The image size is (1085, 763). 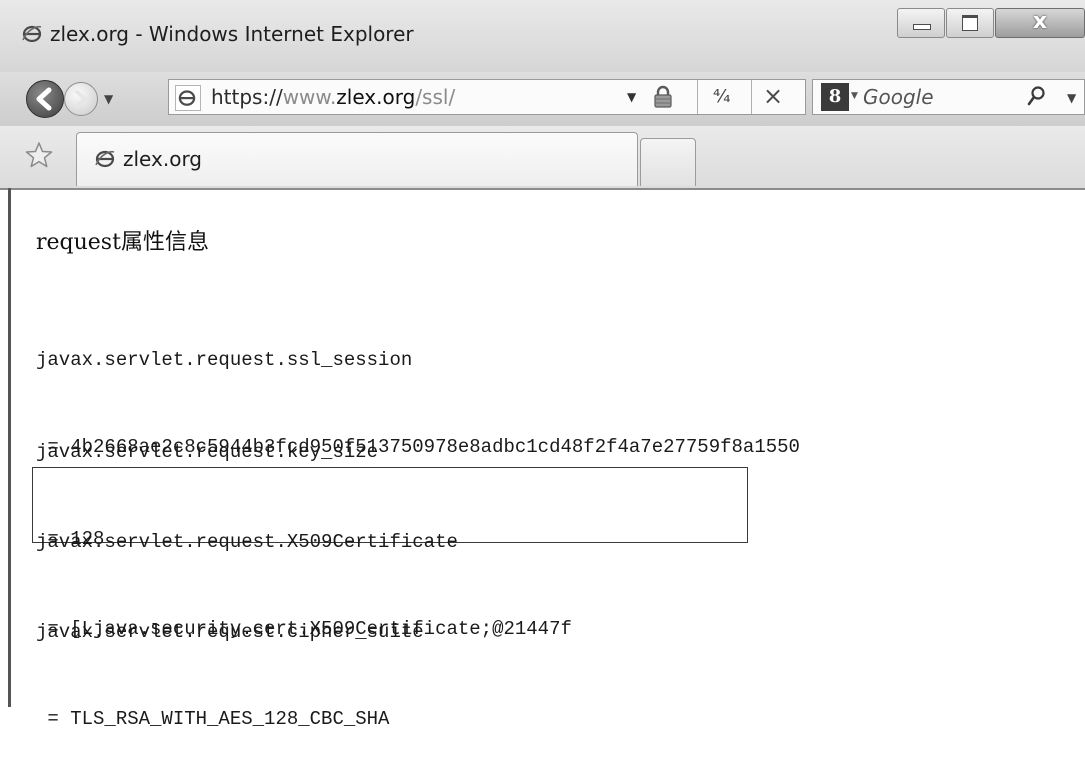 What do you see at coordinates (668, 162) in the screenshot?
I see `new-tab-button` at bounding box center [668, 162].